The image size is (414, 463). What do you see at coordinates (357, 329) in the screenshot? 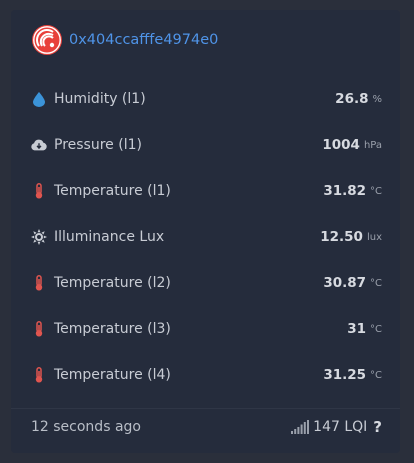
I see `reading-value: 31` at bounding box center [357, 329].